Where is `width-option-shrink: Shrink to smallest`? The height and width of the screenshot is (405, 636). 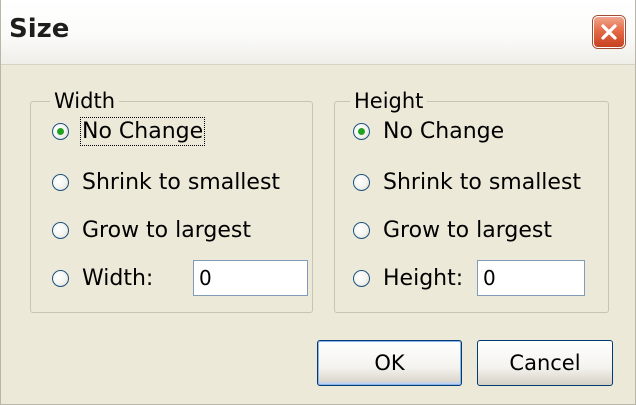 width-option-shrink: Shrink to smallest is located at coordinates (166, 182).